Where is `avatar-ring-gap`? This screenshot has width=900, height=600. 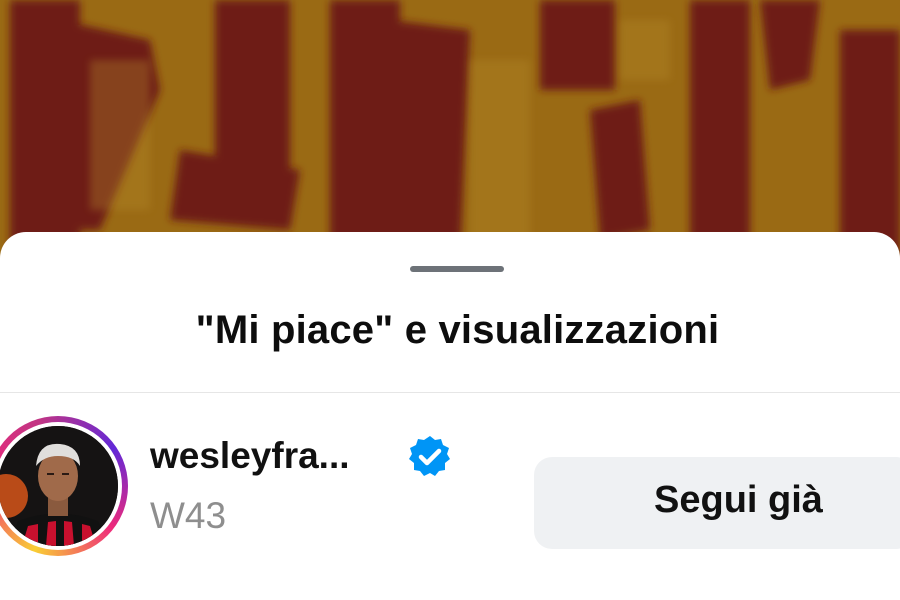
avatar-ring-gap is located at coordinates (61, 486).